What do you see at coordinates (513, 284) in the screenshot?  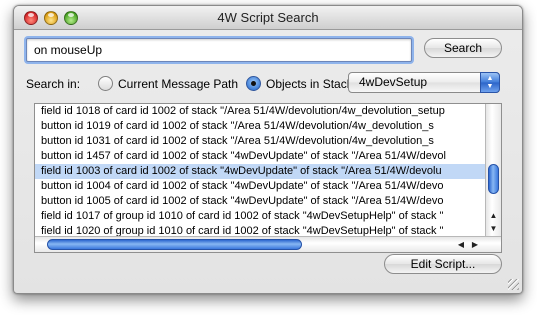 I see `resize-grip-icon` at bounding box center [513, 284].